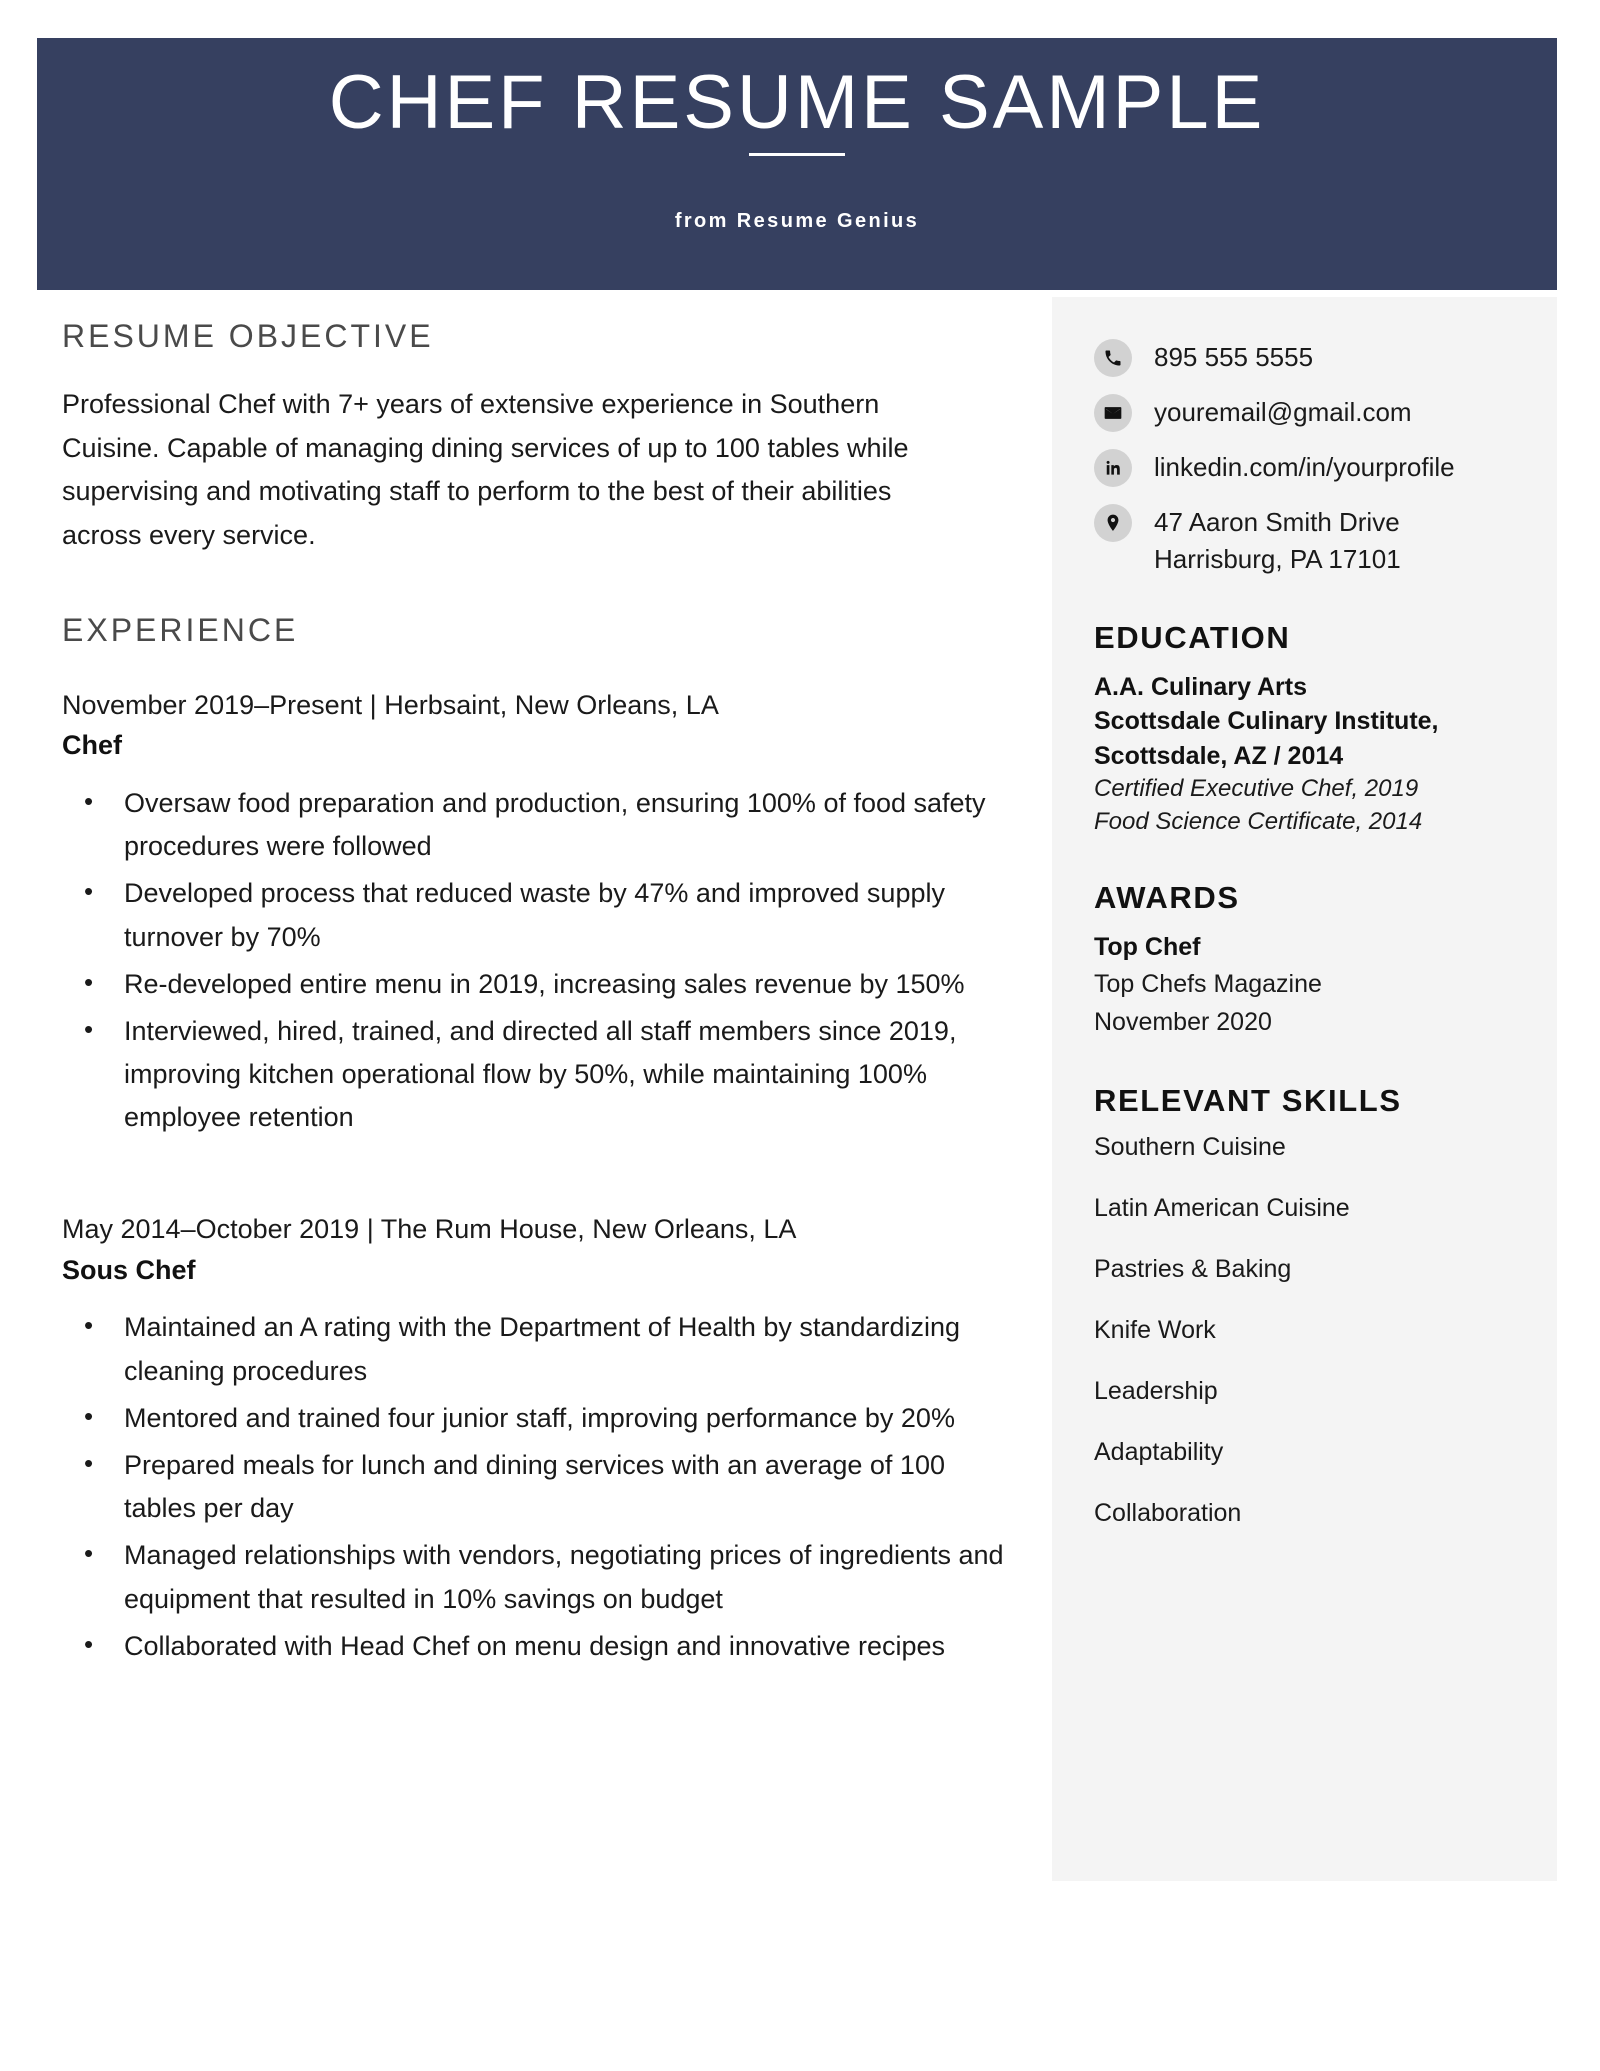  Describe the element at coordinates (797, 164) in the screenshot. I see `resume-header-banner: CHEF RESUME SAMPLE from Resume Genius` at that location.